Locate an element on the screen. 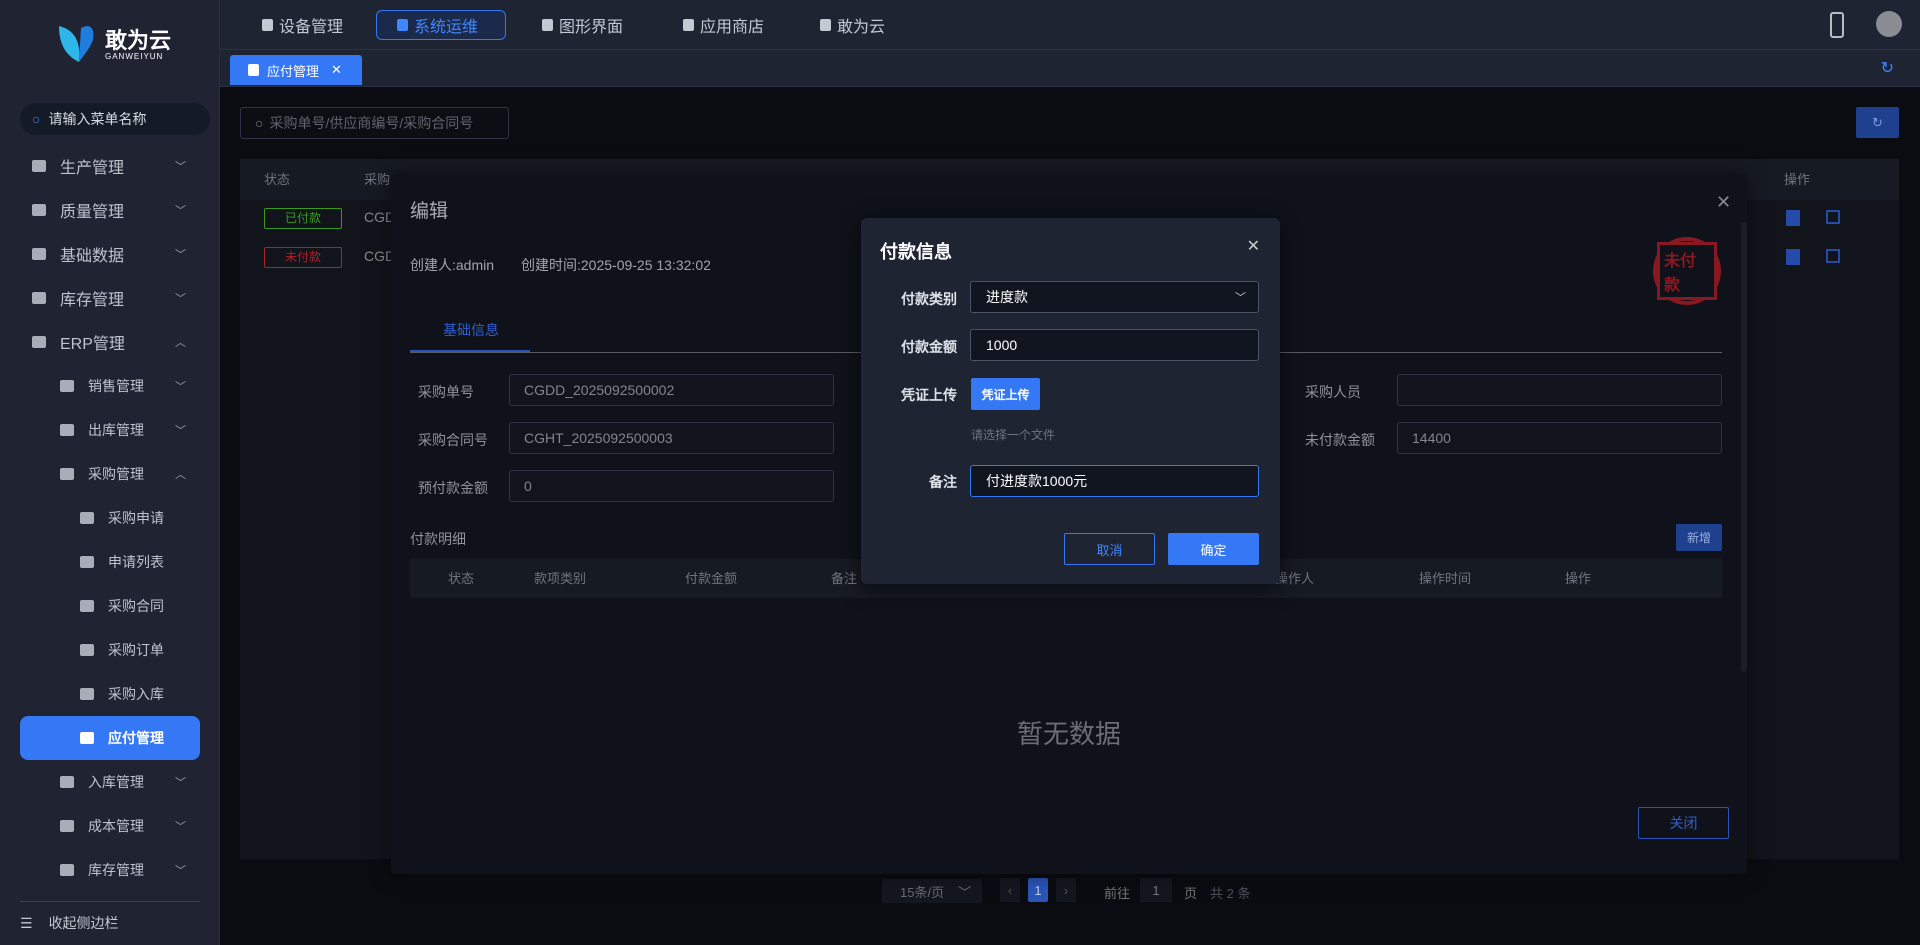  monitor-icon is located at coordinates (547, 25).